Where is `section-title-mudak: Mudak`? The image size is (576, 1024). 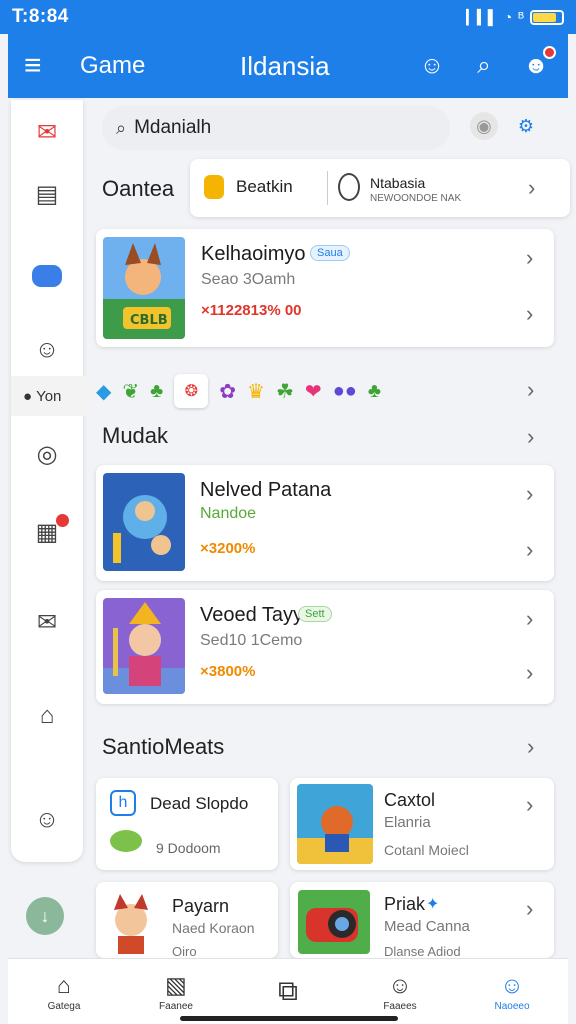 section-title-mudak: Mudak is located at coordinates (135, 435).